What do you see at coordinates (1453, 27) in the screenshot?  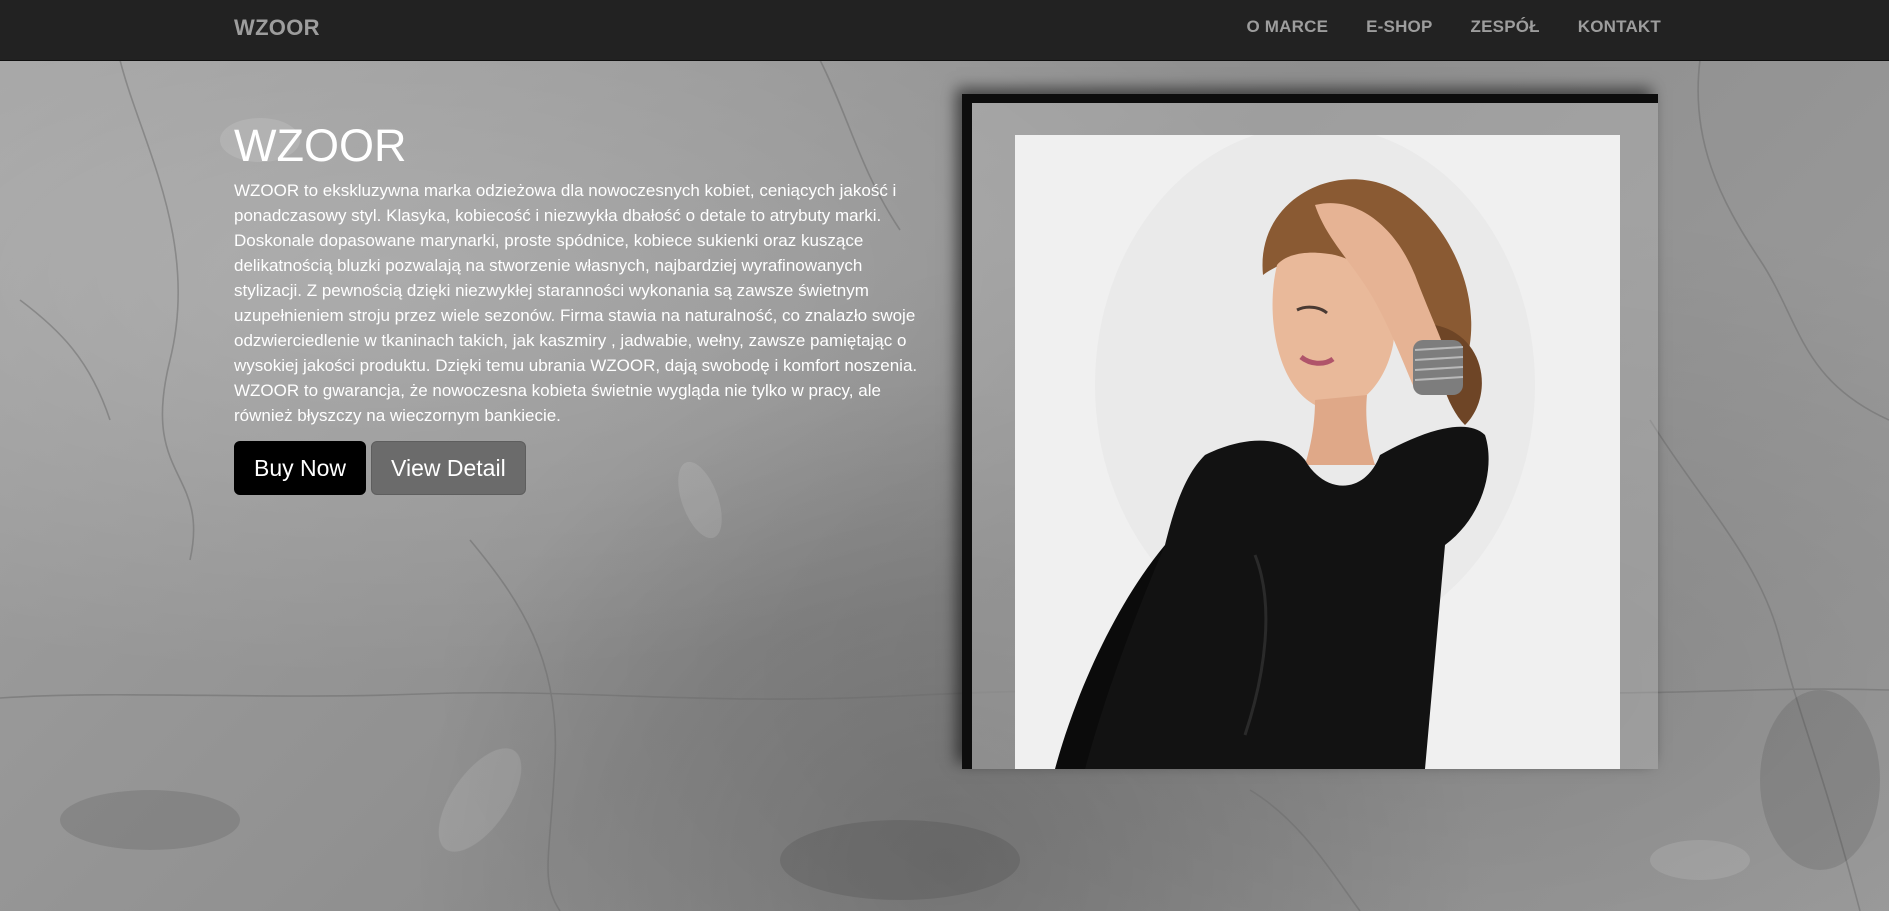 I see `nav-menu: O MARCE E-SHOP ZESPÓŁ KONTAKT` at bounding box center [1453, 27].